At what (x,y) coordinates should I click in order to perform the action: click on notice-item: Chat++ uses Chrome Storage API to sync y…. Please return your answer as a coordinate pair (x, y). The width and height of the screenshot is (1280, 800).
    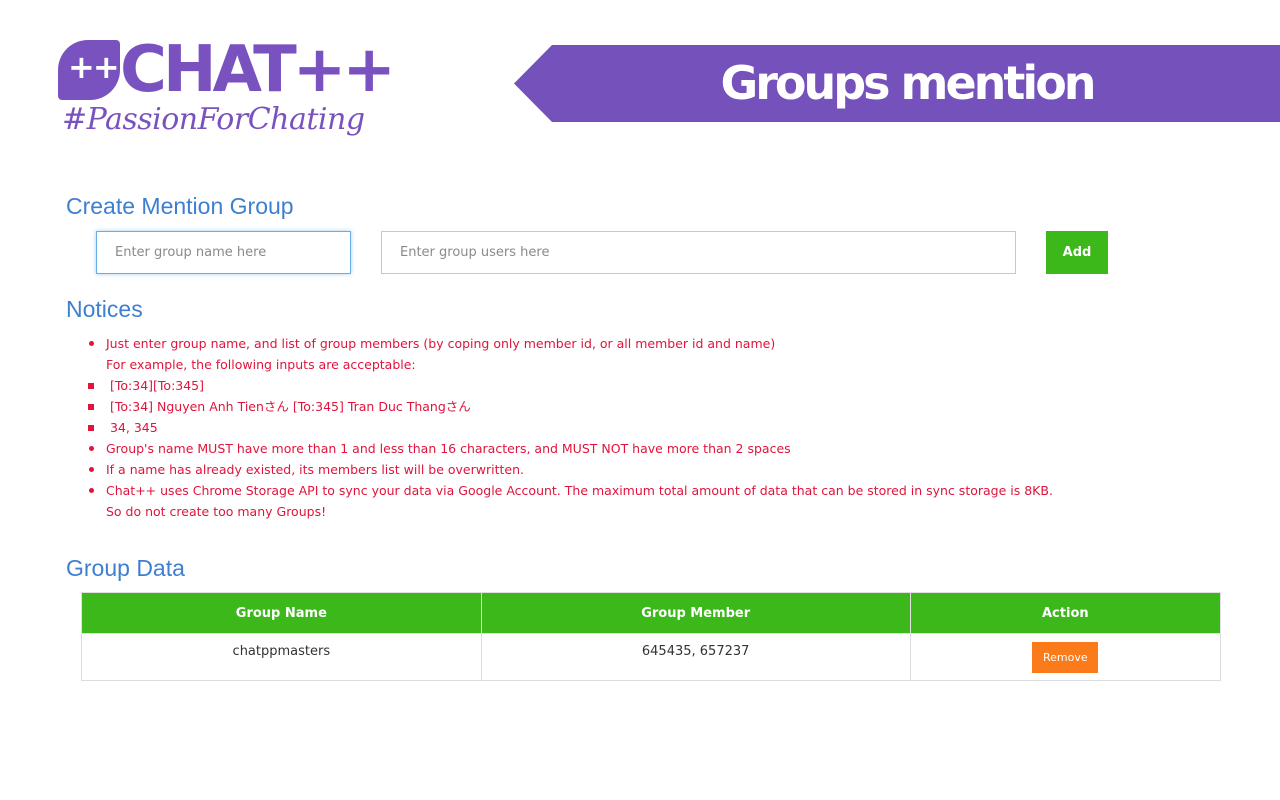
    Looking at the image, I should click on (569, 501).